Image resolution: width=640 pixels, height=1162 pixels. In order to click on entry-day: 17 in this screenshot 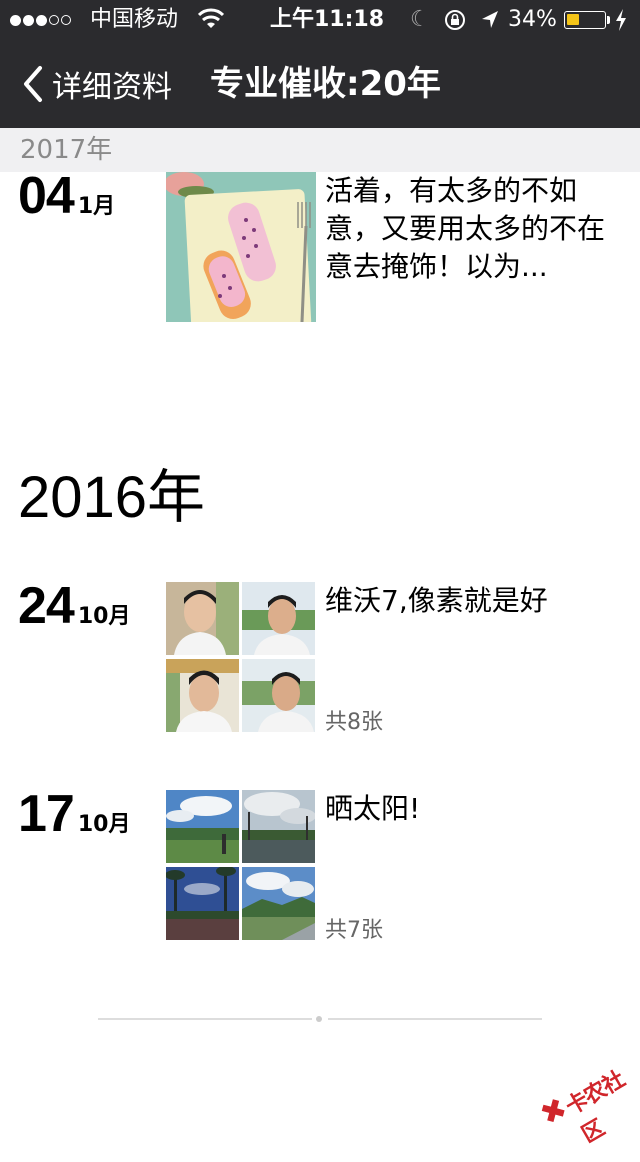, I will do `click(46, 814)`.